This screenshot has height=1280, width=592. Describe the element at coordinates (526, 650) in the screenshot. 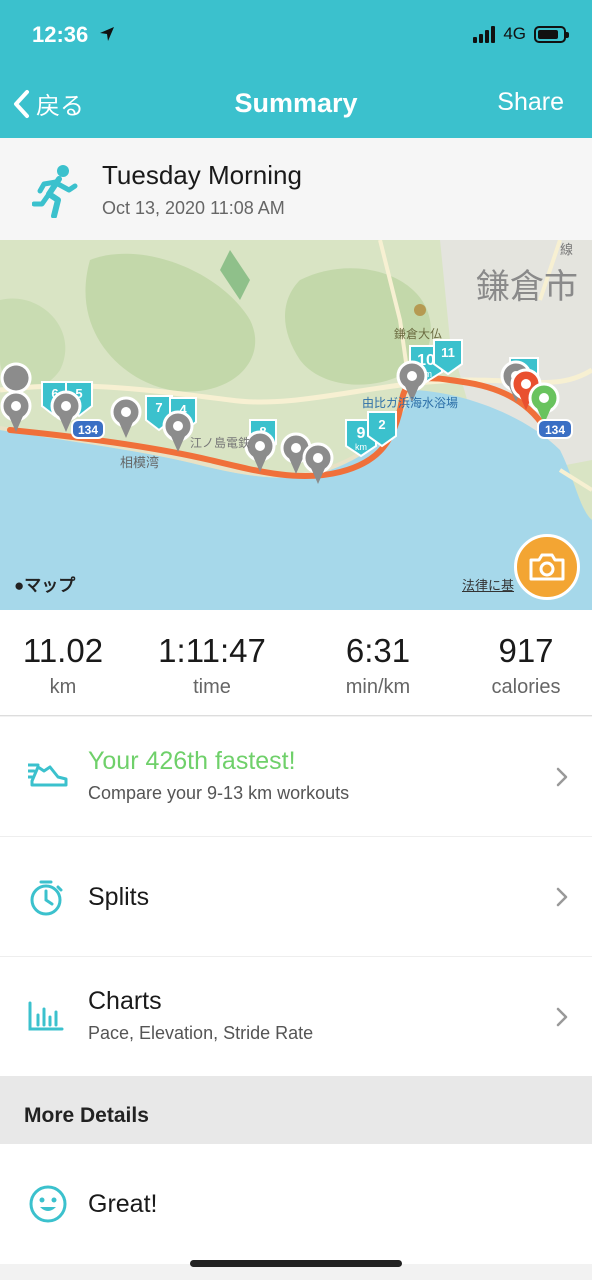

I see `stat-value: 917` at that location.